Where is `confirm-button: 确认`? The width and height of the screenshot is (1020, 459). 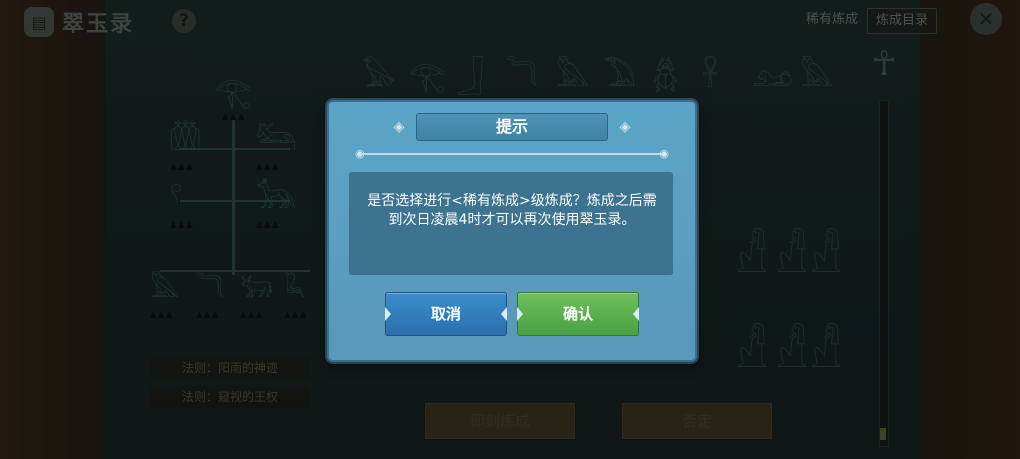 confirm-button: 确认 is located at coordinates (578, 314).